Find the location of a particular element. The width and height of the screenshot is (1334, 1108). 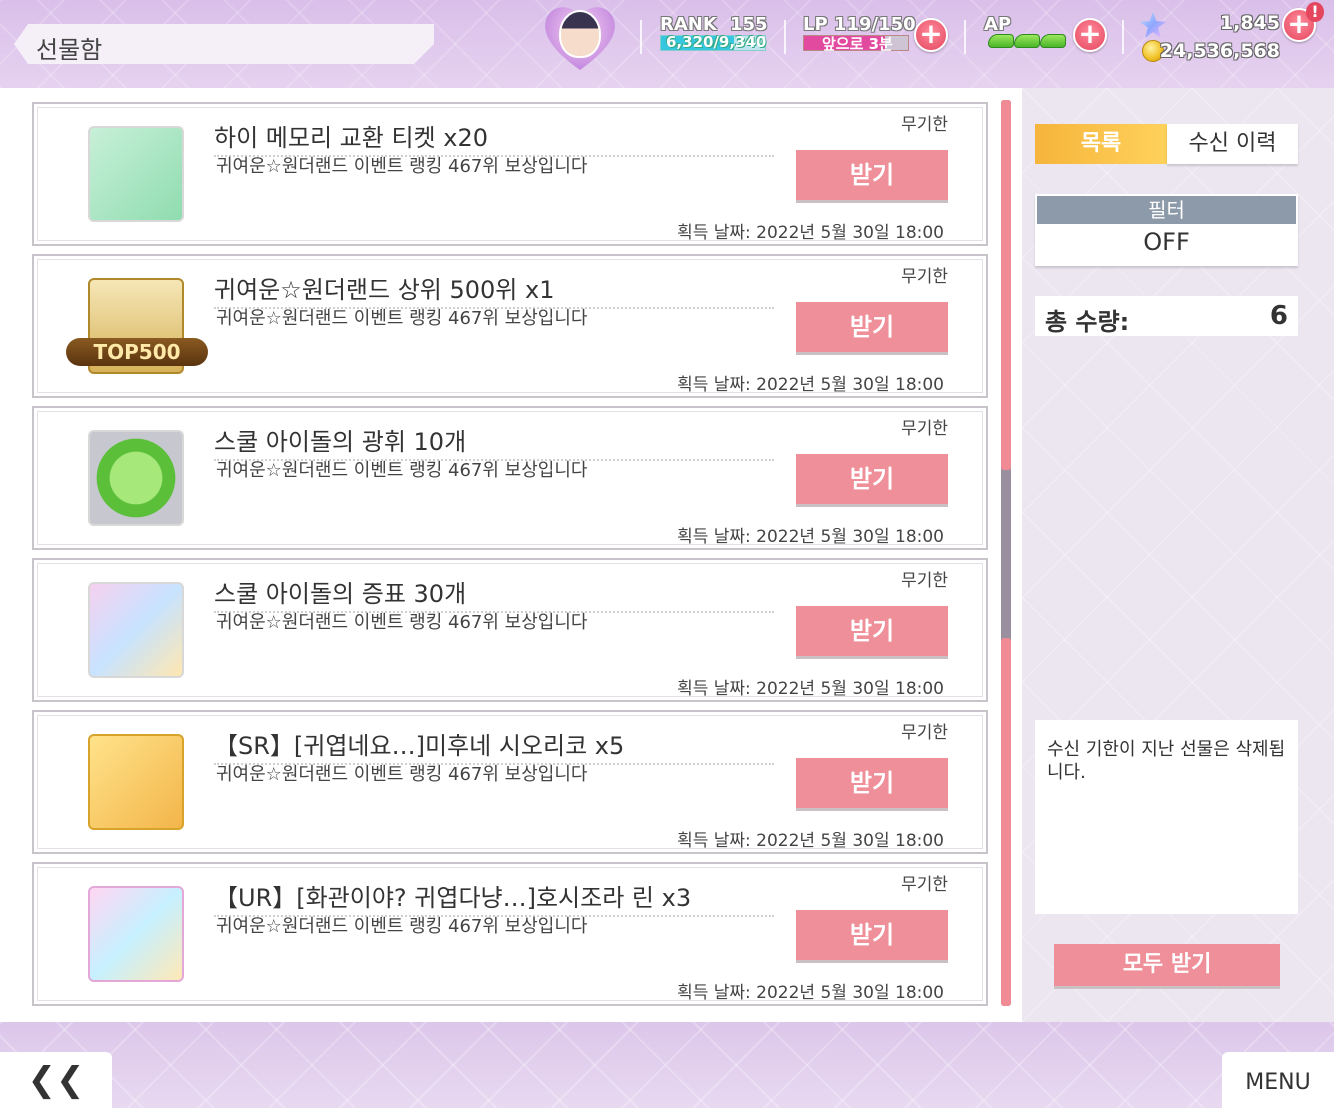

ap-add-button: + is located at coordinates (1090, 35).